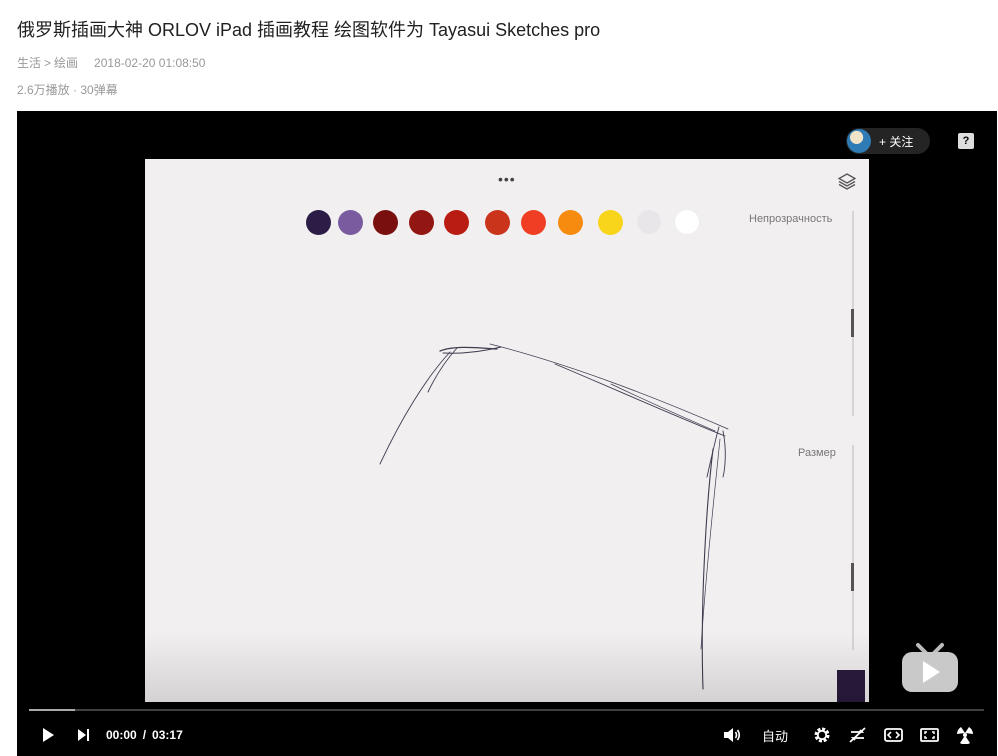 The image size is (998, 756). What do you see at coordinates (896, 141) in the screenshot?
I see `follow-label: + 关注` at bounding box center [896, 141].